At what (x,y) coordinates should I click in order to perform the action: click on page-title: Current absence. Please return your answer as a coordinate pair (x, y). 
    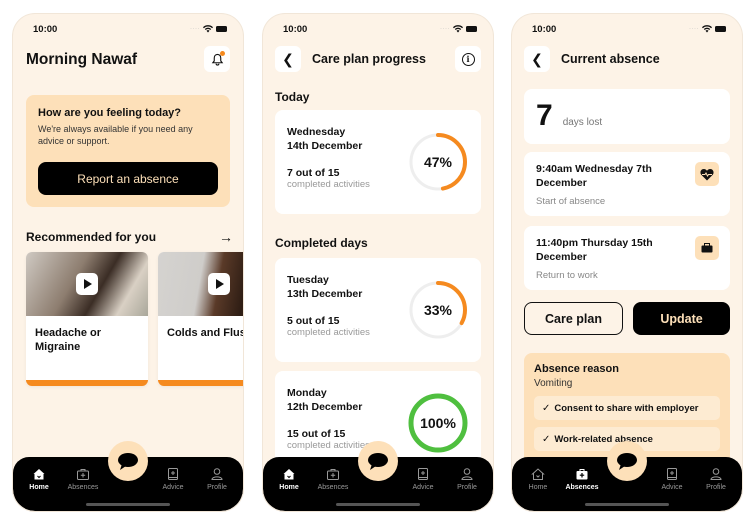
    Looking at the image, I should click on (610, 59).